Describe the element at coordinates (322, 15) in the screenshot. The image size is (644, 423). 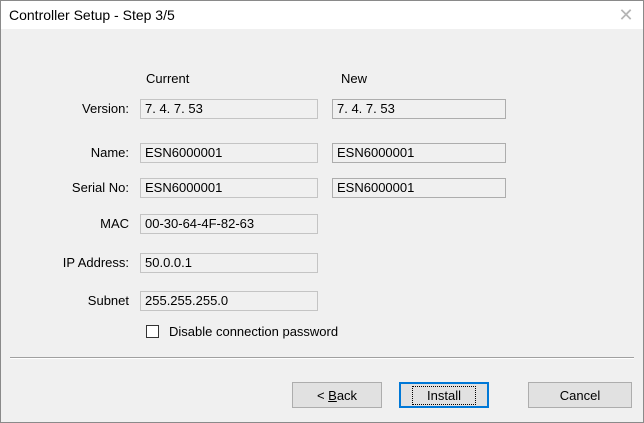
I see `title-bar: Controller Setup - Step 3/5 ✕` at that location.